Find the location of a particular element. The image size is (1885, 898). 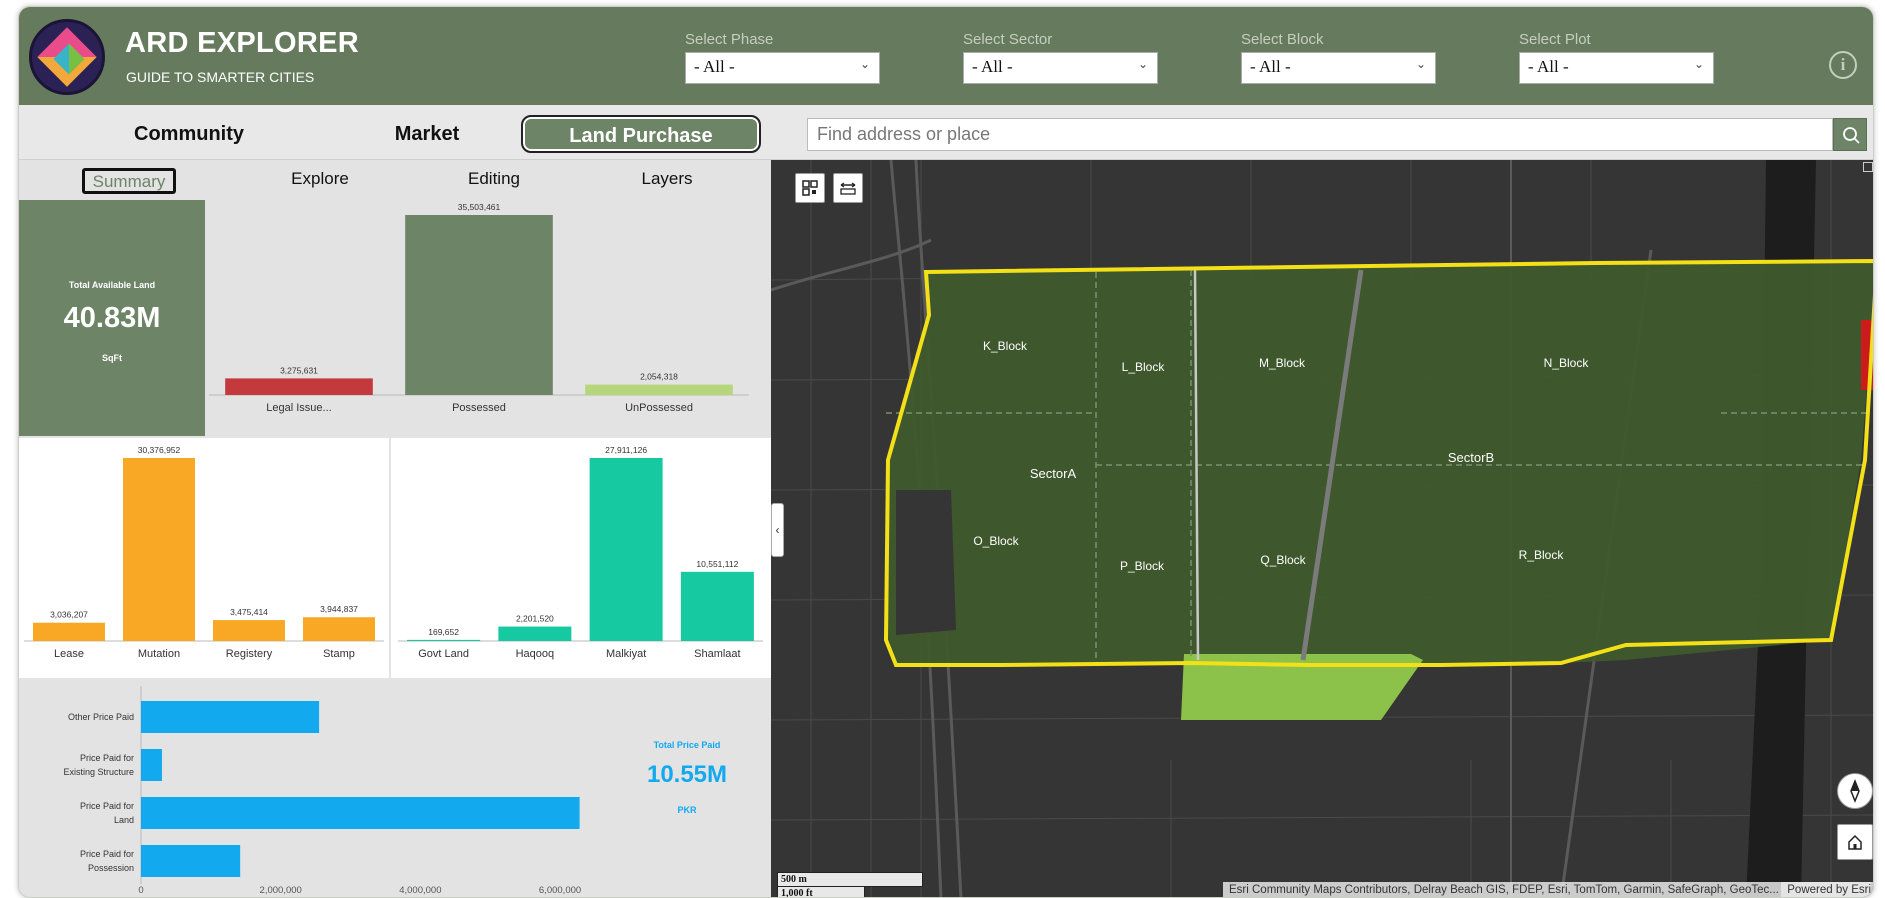

category-label: Possessed is located at coordinates (479, 408).